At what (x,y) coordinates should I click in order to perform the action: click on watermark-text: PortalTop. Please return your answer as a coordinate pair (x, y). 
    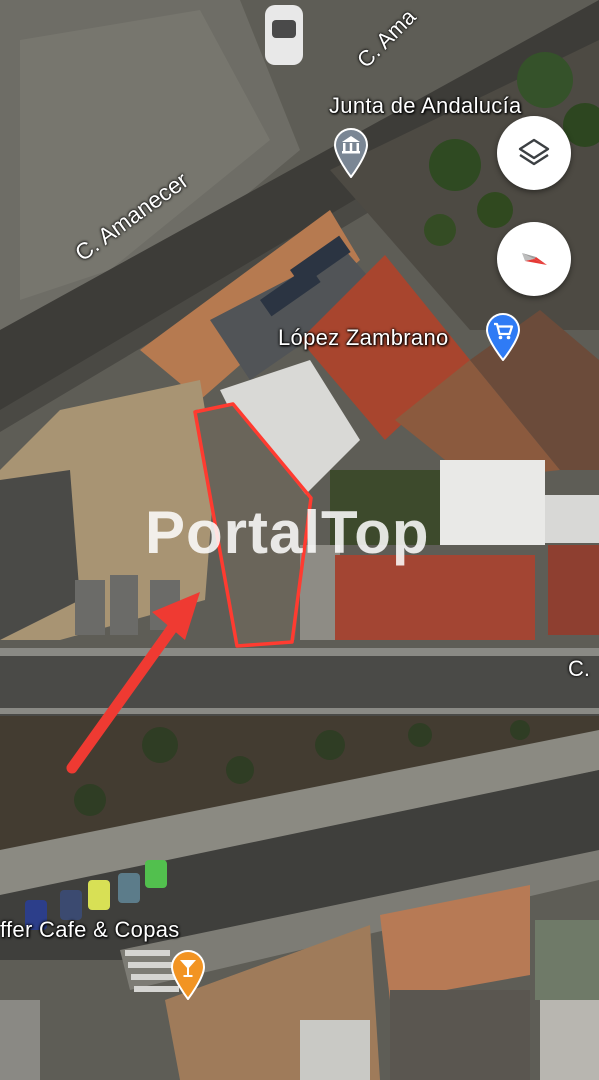
    Looking at the image, I should click on (287, 532).